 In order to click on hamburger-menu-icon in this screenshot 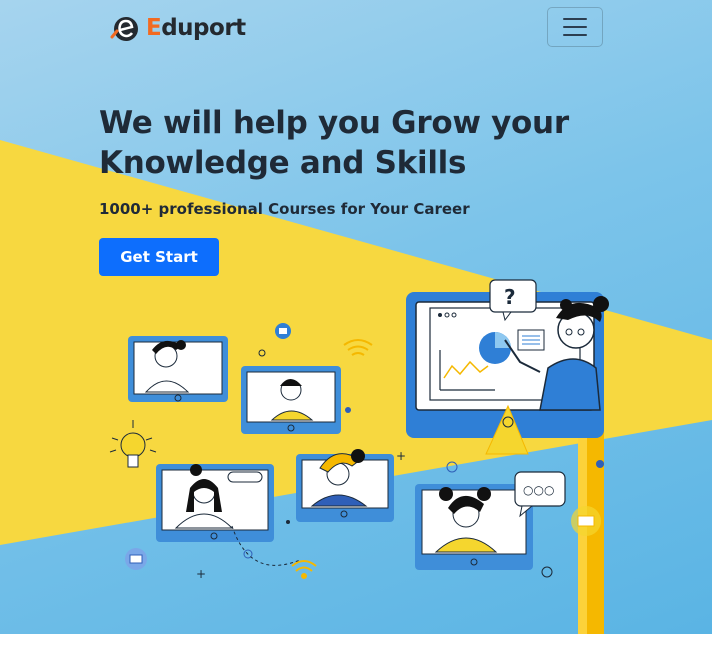, I will do `click(575, 19)`.